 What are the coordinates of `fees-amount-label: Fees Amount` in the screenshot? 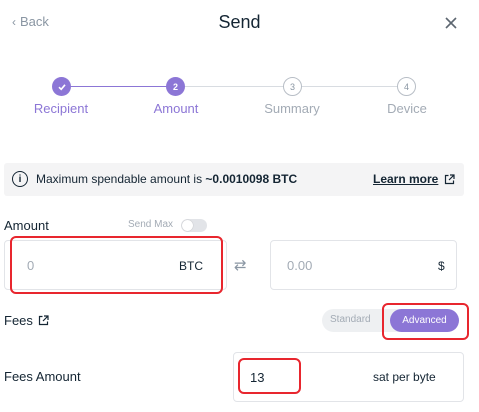 It's located at (42, 376).